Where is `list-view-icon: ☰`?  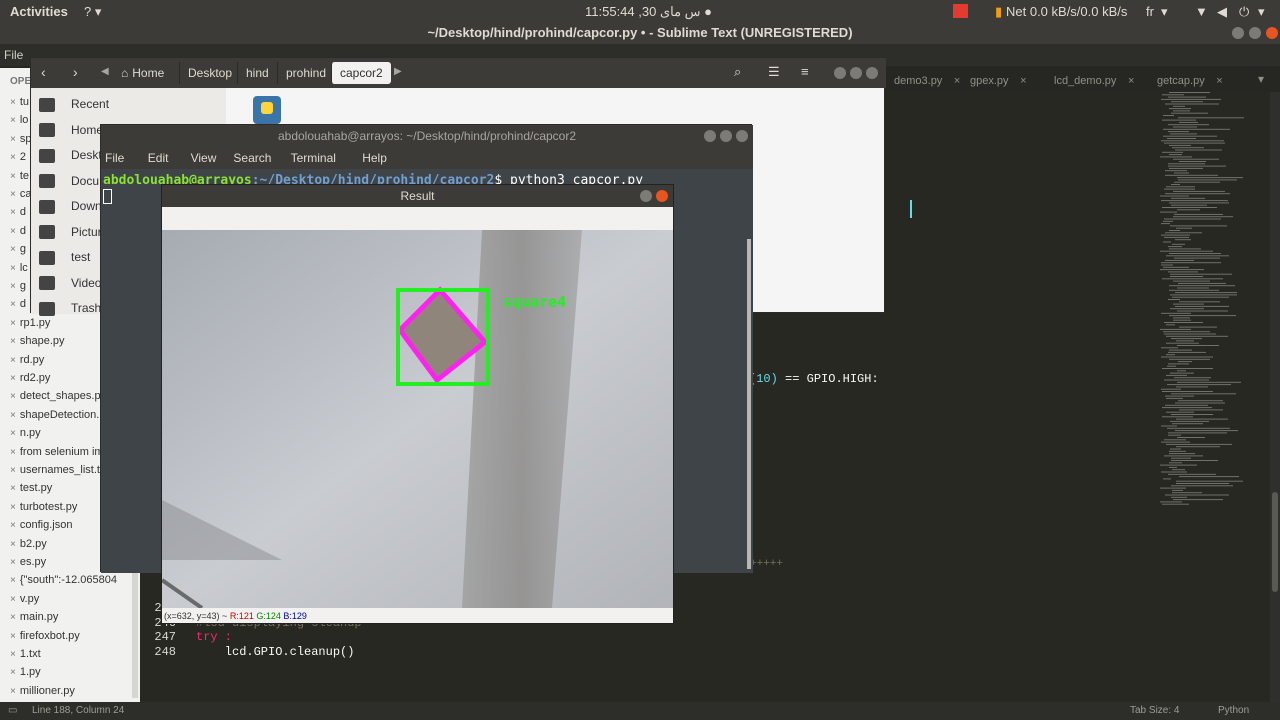 list-view-icon: ☰ is located at coordinates (774, 72).